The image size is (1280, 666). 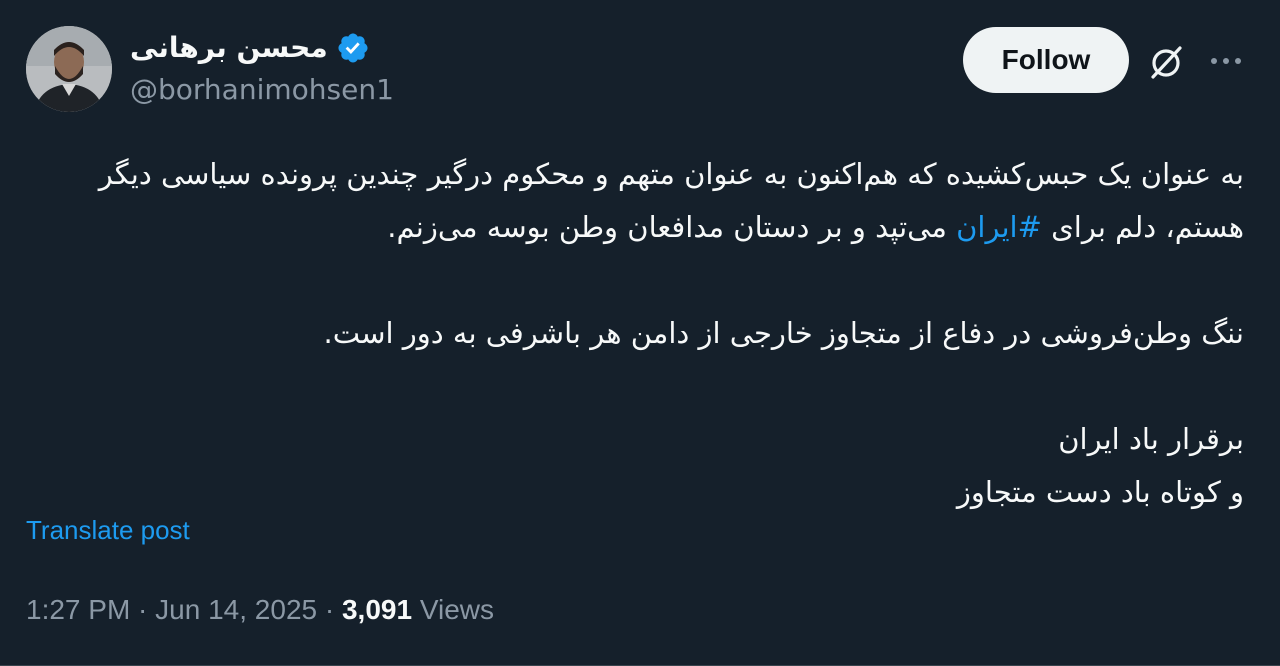 What do you see at coordinates (262, 90) in the screenshot?
I see `author-handle: @borhanimohsen1` at bounding box center [262, 90].